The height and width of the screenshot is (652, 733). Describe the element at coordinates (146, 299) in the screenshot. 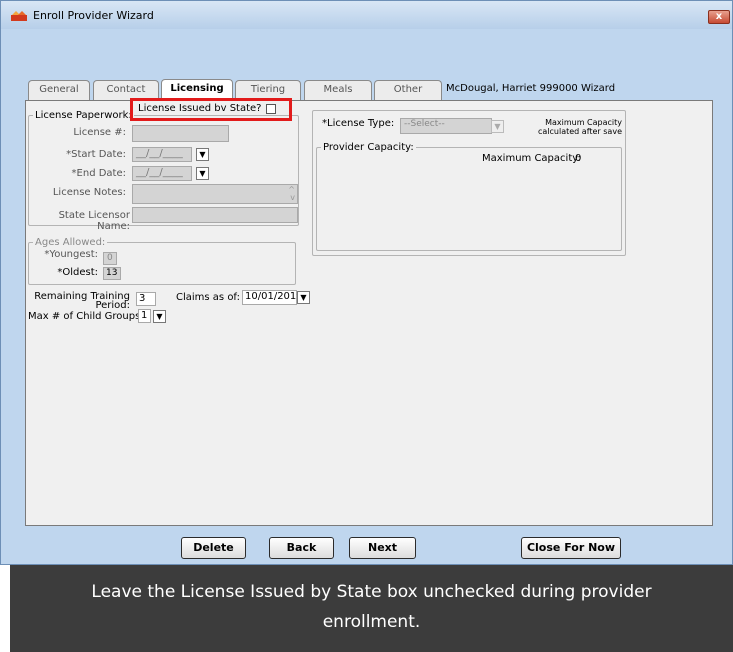

I see `training-period-input: 3` at that location.